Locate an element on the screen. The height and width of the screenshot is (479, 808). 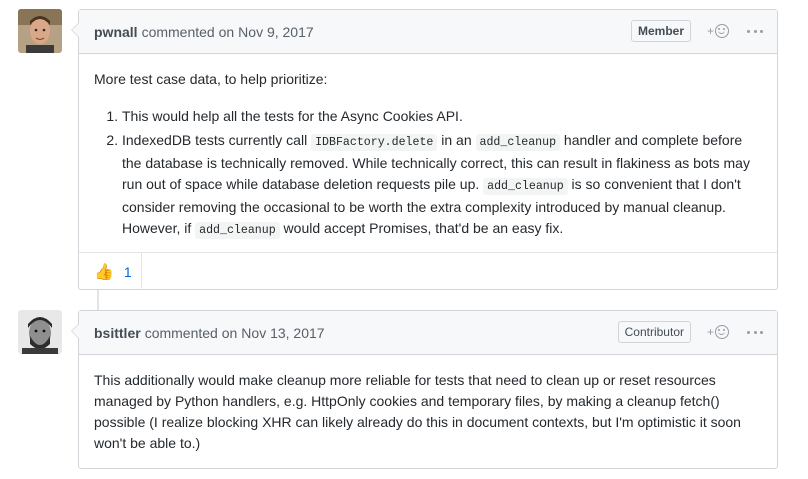
reactions-bar: 👍 1 is located at coordinates (428, 271).